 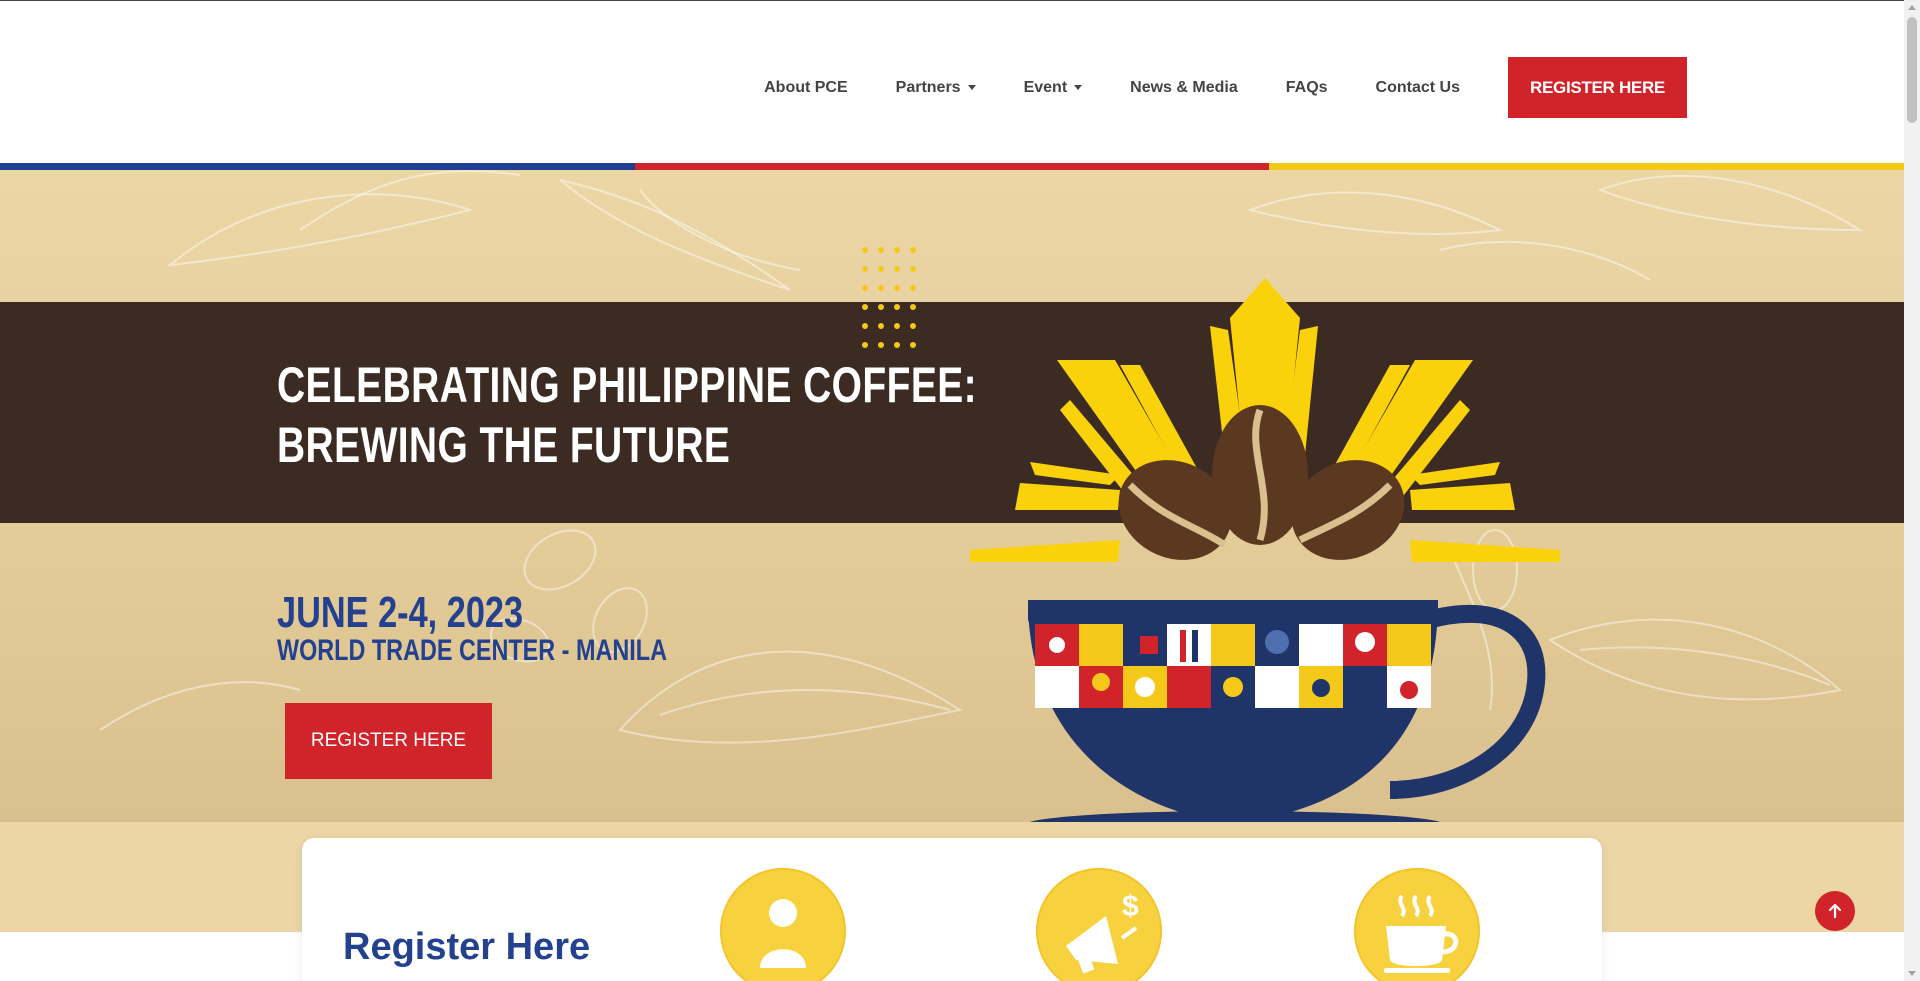 I want to click on event-venue: WORLD TRADE CENTER - MANILA, so click(x=472, y=650).